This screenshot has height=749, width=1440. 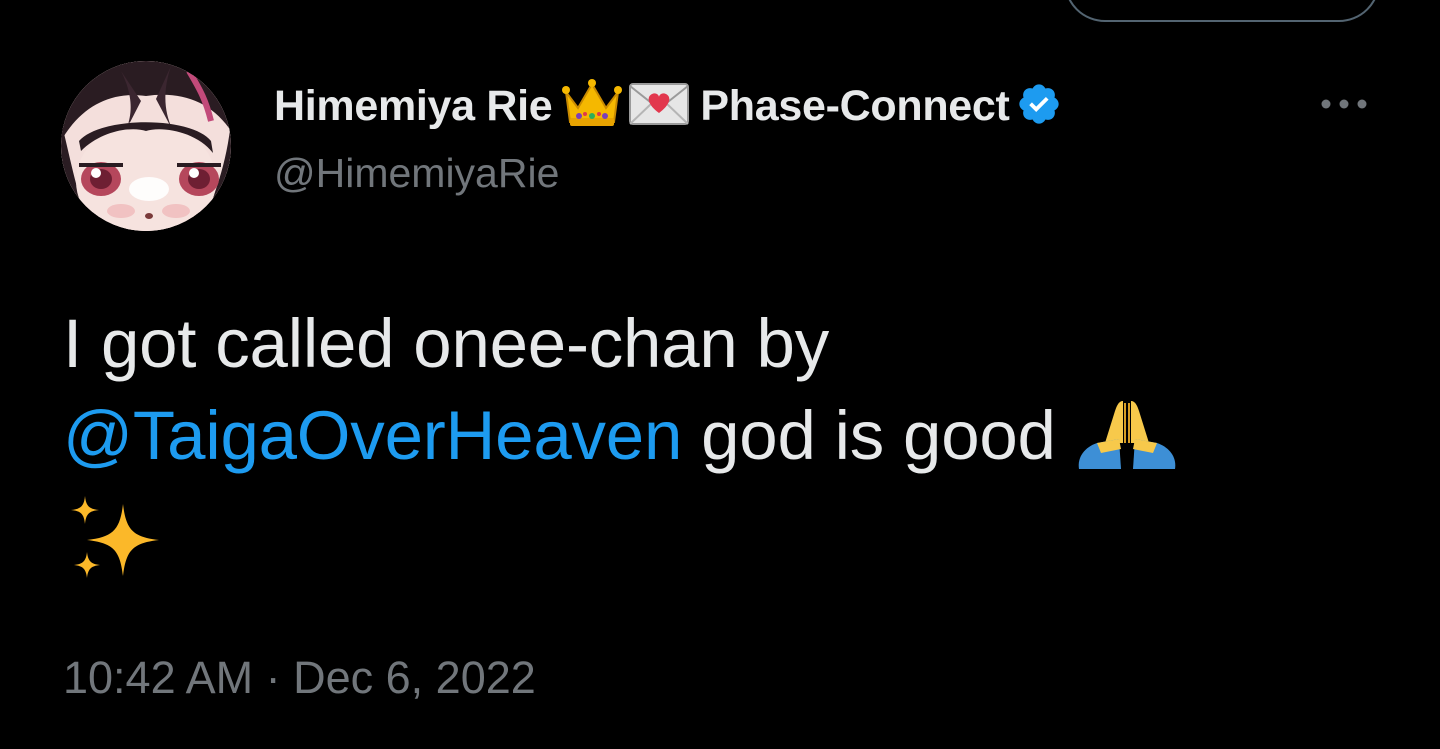 I want to click on crown-icon, so click(x=592, y=106).